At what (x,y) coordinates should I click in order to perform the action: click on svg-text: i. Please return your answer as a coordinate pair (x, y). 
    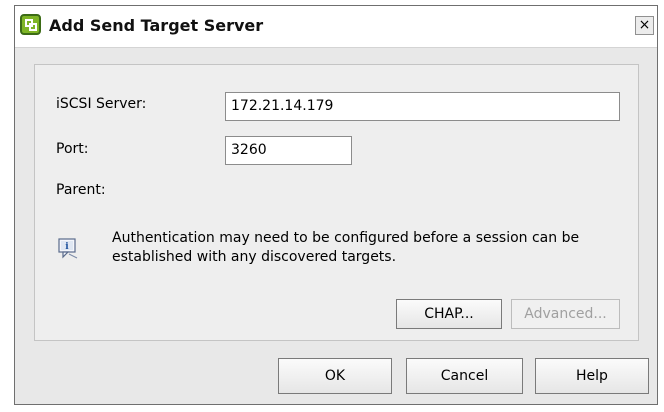
    Looking at the image, I should click on (67, 247).